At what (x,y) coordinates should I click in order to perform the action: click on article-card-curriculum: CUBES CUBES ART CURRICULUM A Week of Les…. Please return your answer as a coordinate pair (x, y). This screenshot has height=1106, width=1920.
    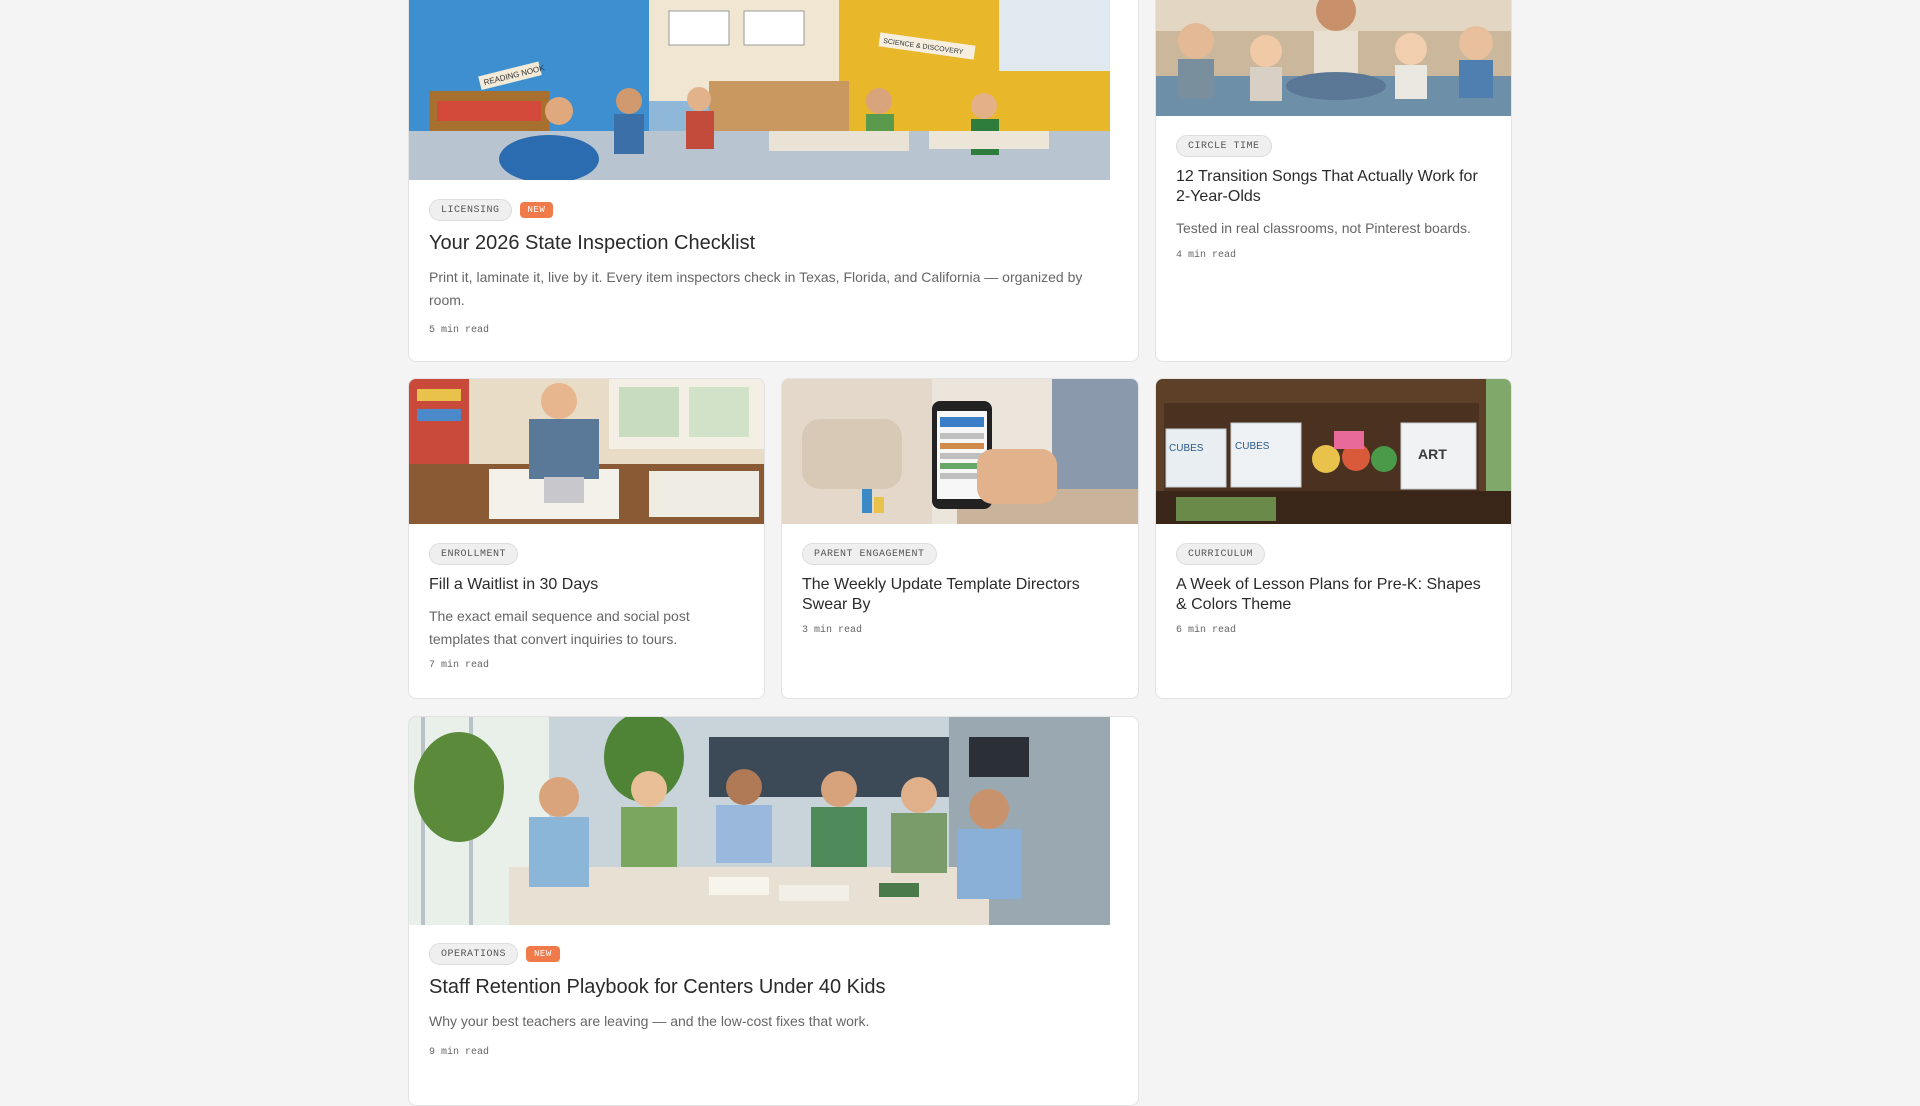
    Looking at the image, I should click on (1333, 538).